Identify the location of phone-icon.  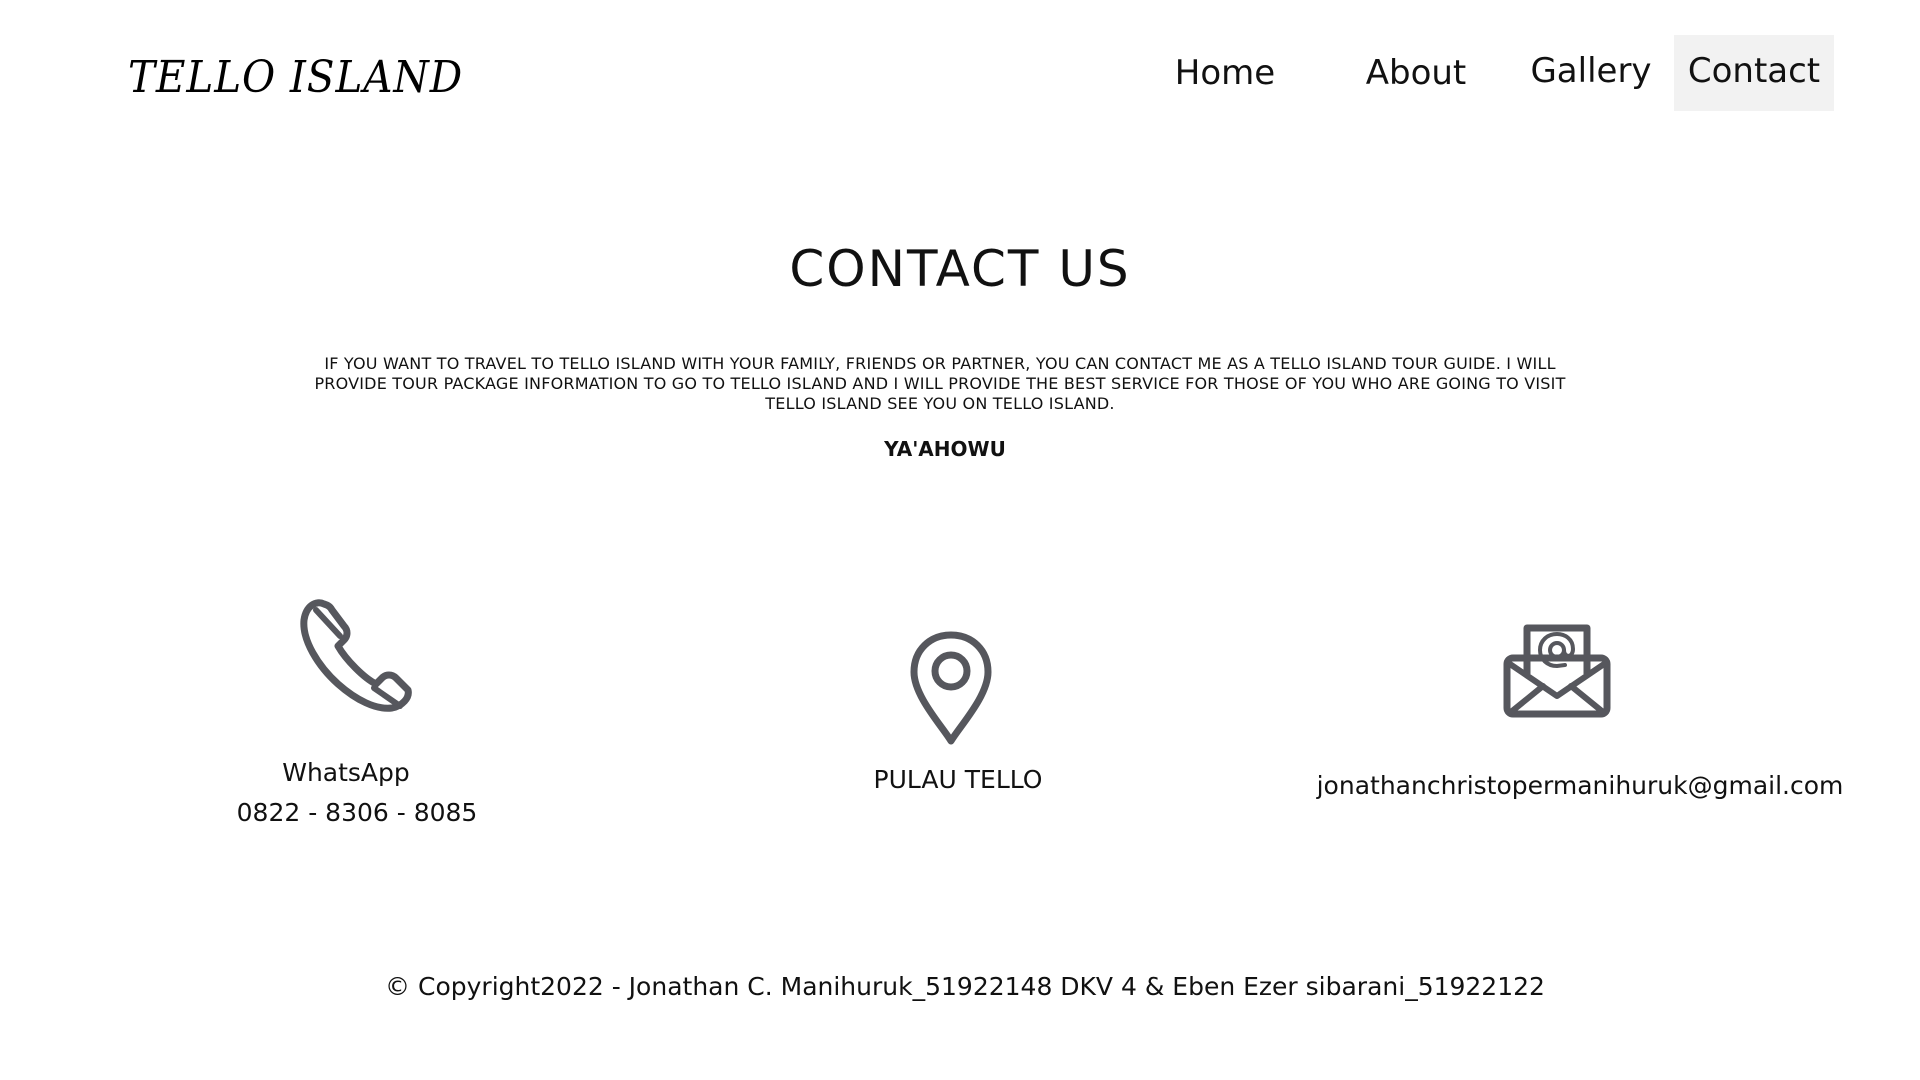
(356, 655).